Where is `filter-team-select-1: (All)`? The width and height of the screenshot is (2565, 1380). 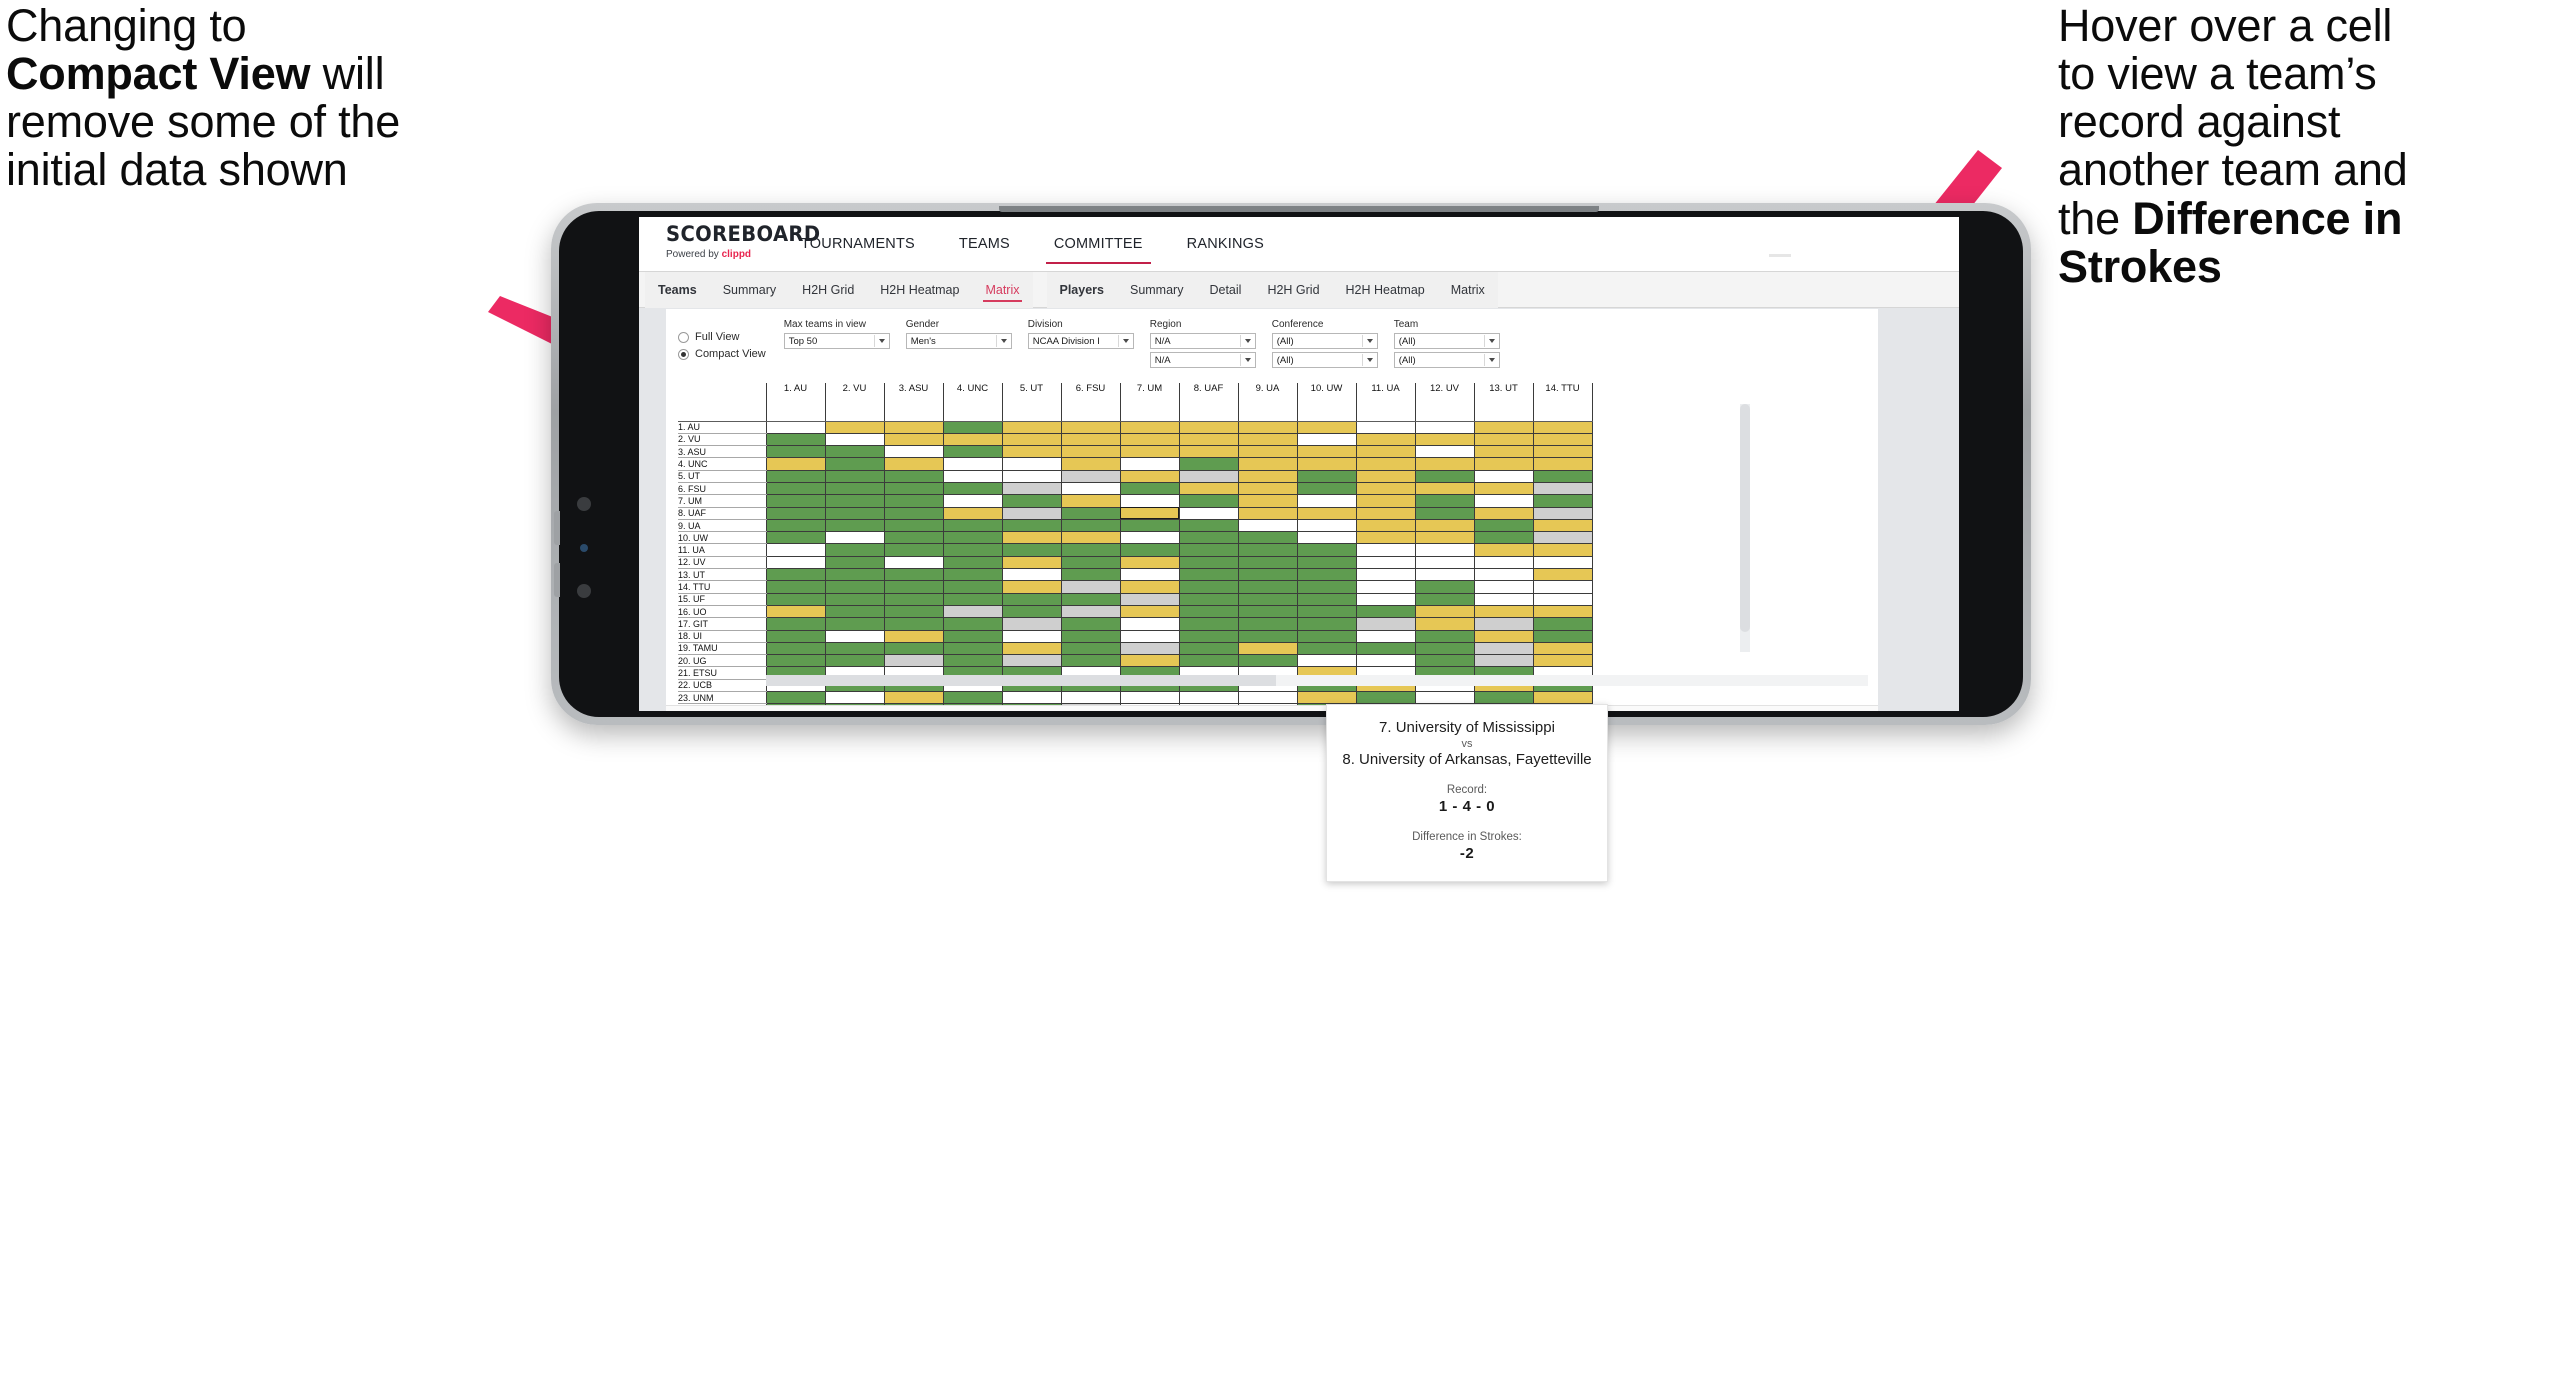 filter-team-select-1: (All) is located at coordinates (1446, 341).